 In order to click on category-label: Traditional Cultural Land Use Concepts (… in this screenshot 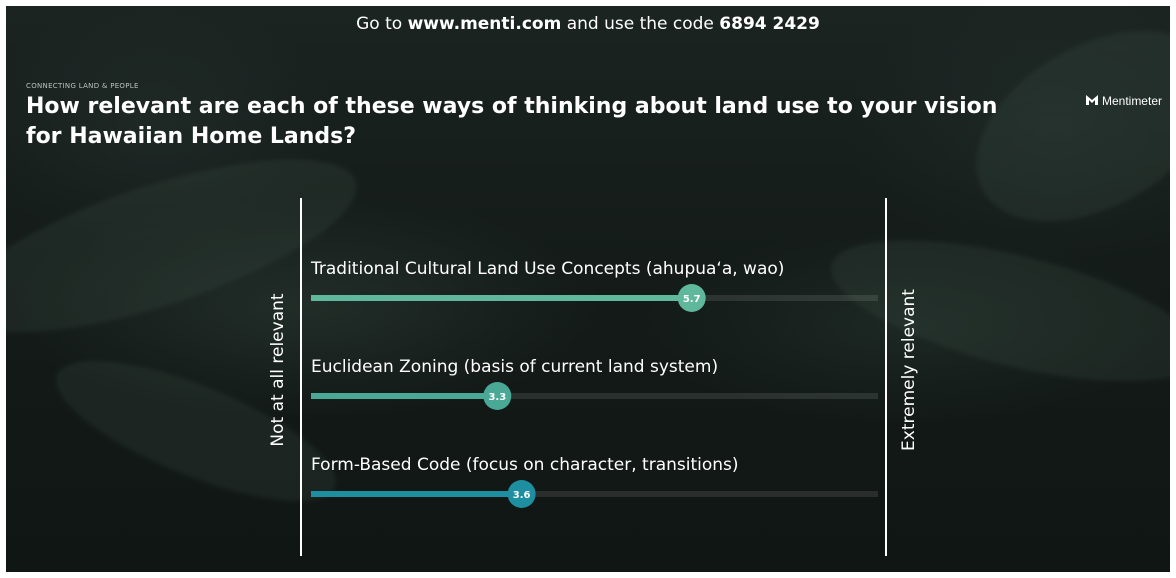, I will do `click(547, 269)`.